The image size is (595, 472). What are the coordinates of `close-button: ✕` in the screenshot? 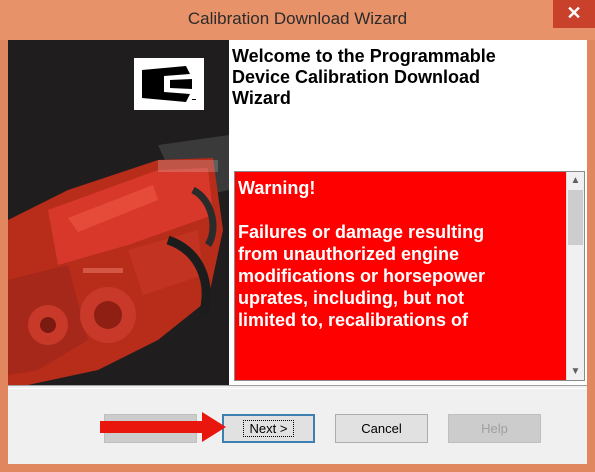 It's located at (574, 14).